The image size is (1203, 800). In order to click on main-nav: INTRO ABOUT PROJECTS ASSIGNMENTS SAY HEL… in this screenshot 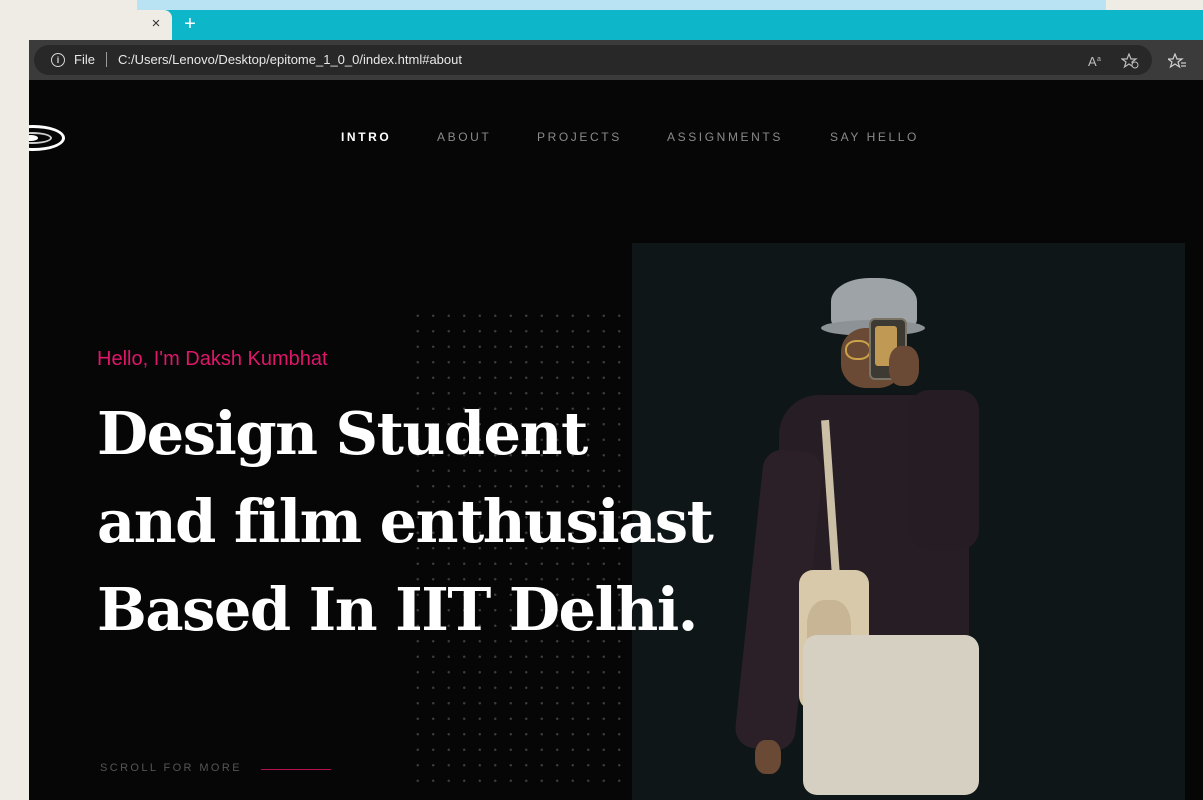, I will do `click(616, 140)`.